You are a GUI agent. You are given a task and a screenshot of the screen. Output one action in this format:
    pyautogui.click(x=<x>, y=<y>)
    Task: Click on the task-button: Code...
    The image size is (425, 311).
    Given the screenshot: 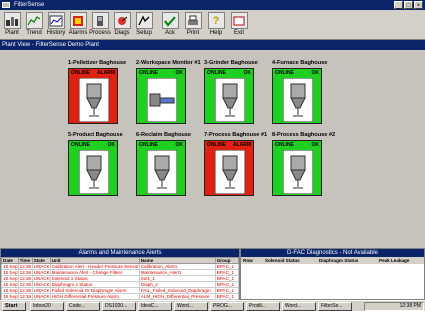 What is the action you would take?
    pyautogui.click(x=83, y=306)
    